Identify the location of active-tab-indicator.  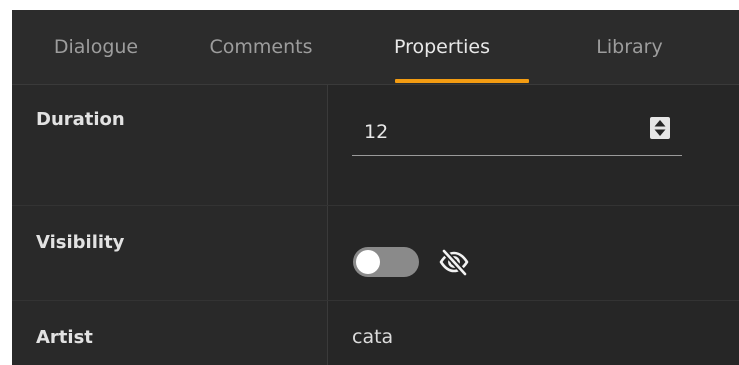
(462, 81).